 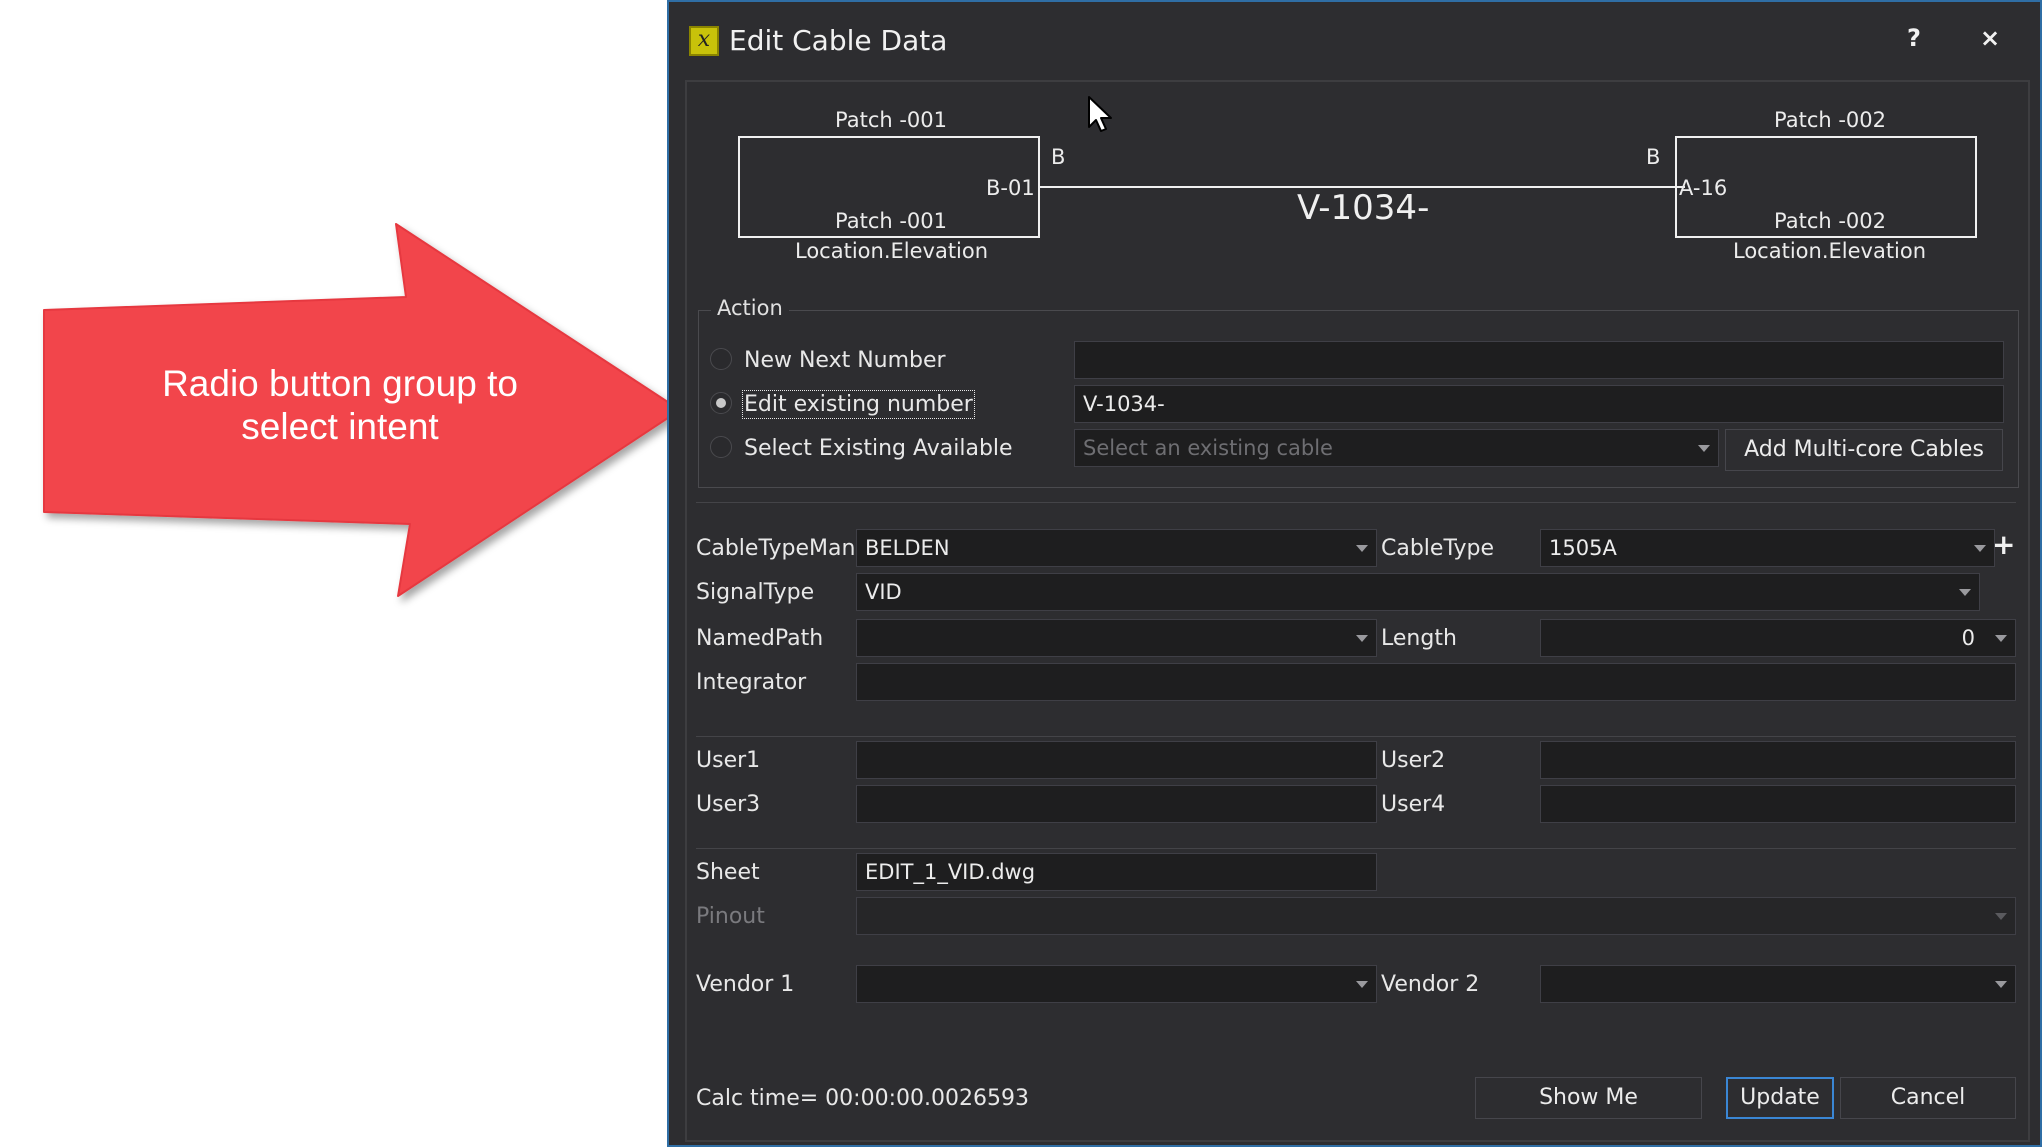 I want to click on radio-select-existing-available-label: Select Existing Available, so click(x=878, y=448).